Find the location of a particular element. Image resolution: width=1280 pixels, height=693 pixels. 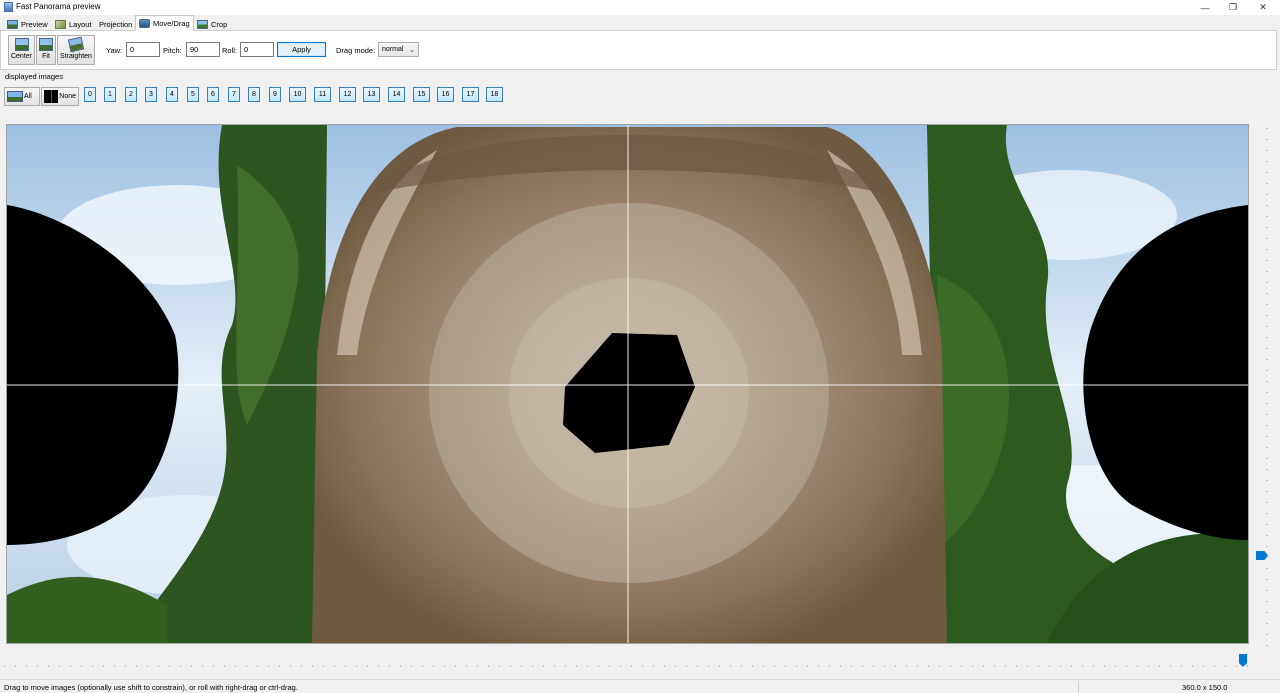

tab-crop: Crop is located at coordinates (212, 24).